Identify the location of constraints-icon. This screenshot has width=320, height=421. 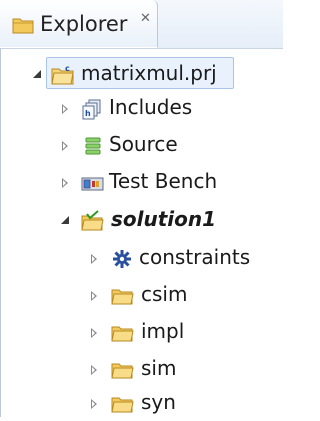
(122, 259).